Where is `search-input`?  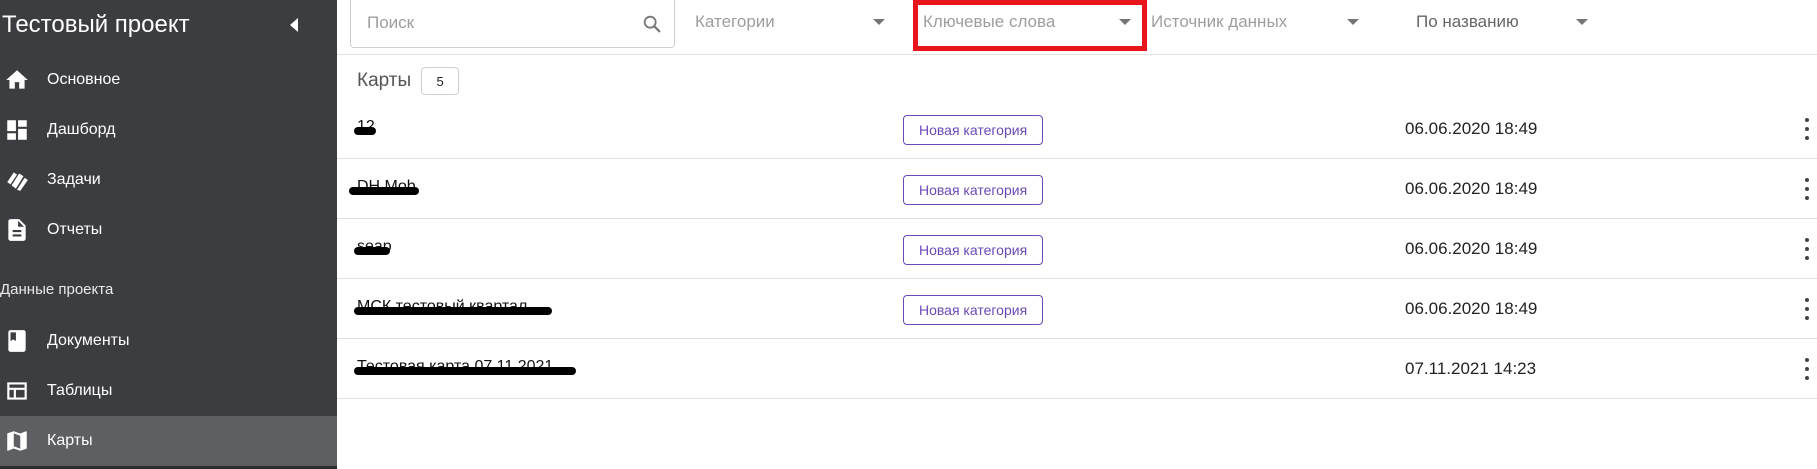
search-input is located at coordinates (492, 23).